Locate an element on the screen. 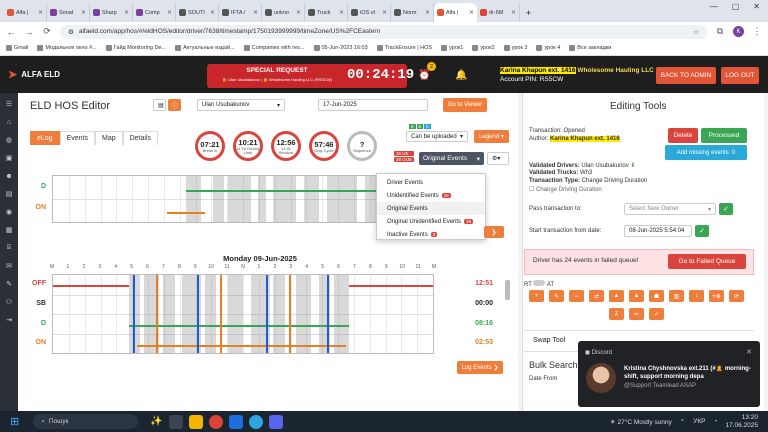  toggle-switch is located at coordinates (539, 283).